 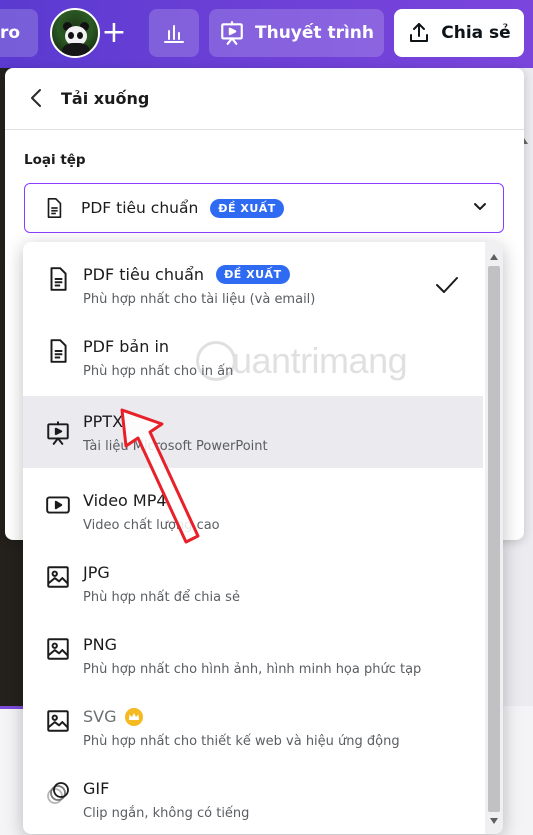 I want to click on option-name: PDF tiêu chuẩn, so click(x=144, y=274).